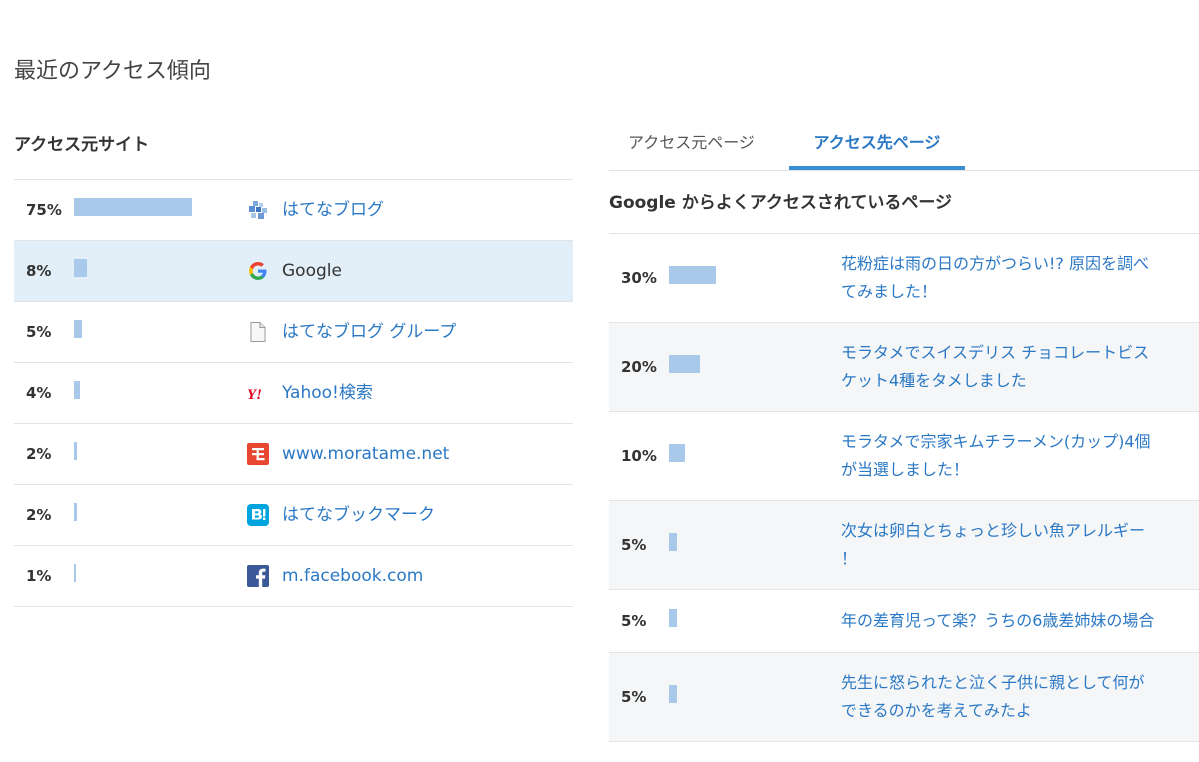  I want to click on page-percent: 10%, so click(639, 456).